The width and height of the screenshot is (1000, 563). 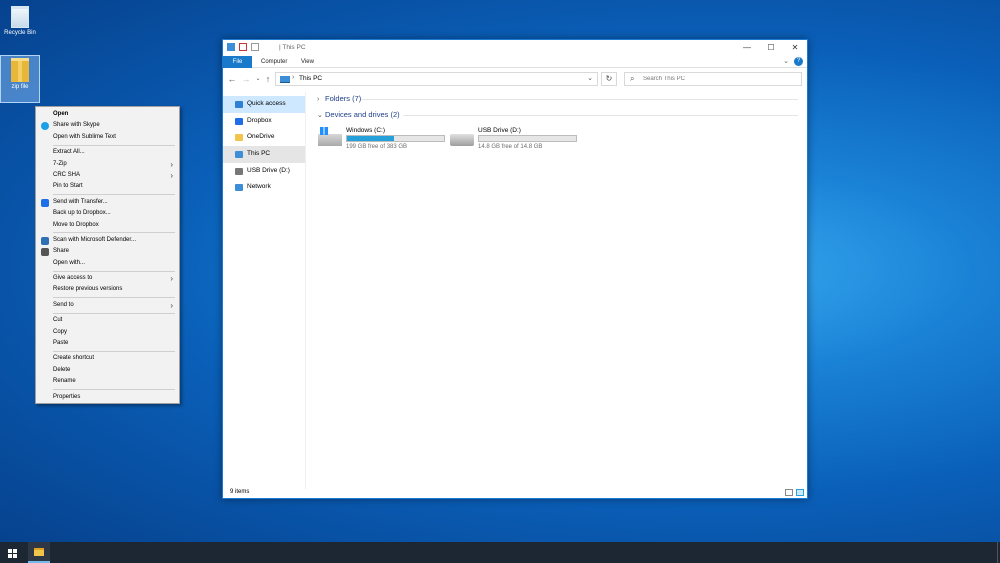 I want to click on back-arrow-icon: ←, so click(x=232, y=79).